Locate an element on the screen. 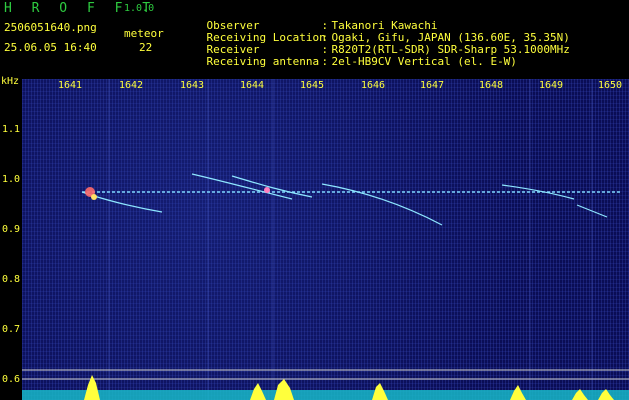 This screenshot has height=400, width=629. freq-tick: 0.9 is located at coordinates (11, 229).